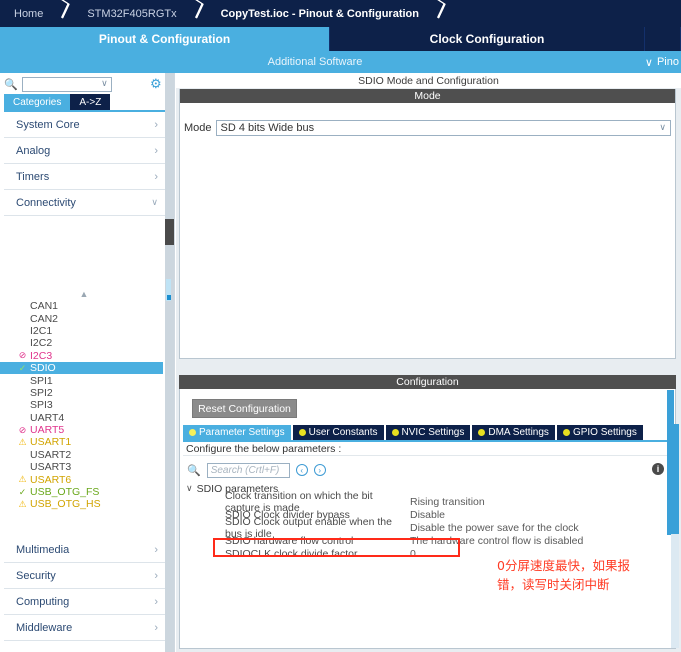  What do you see at coordinates (563, 565) in the screenshot?
I see `annotation-line-1: 0分屏速度最快，如果报` at bounding box center [563, 565].